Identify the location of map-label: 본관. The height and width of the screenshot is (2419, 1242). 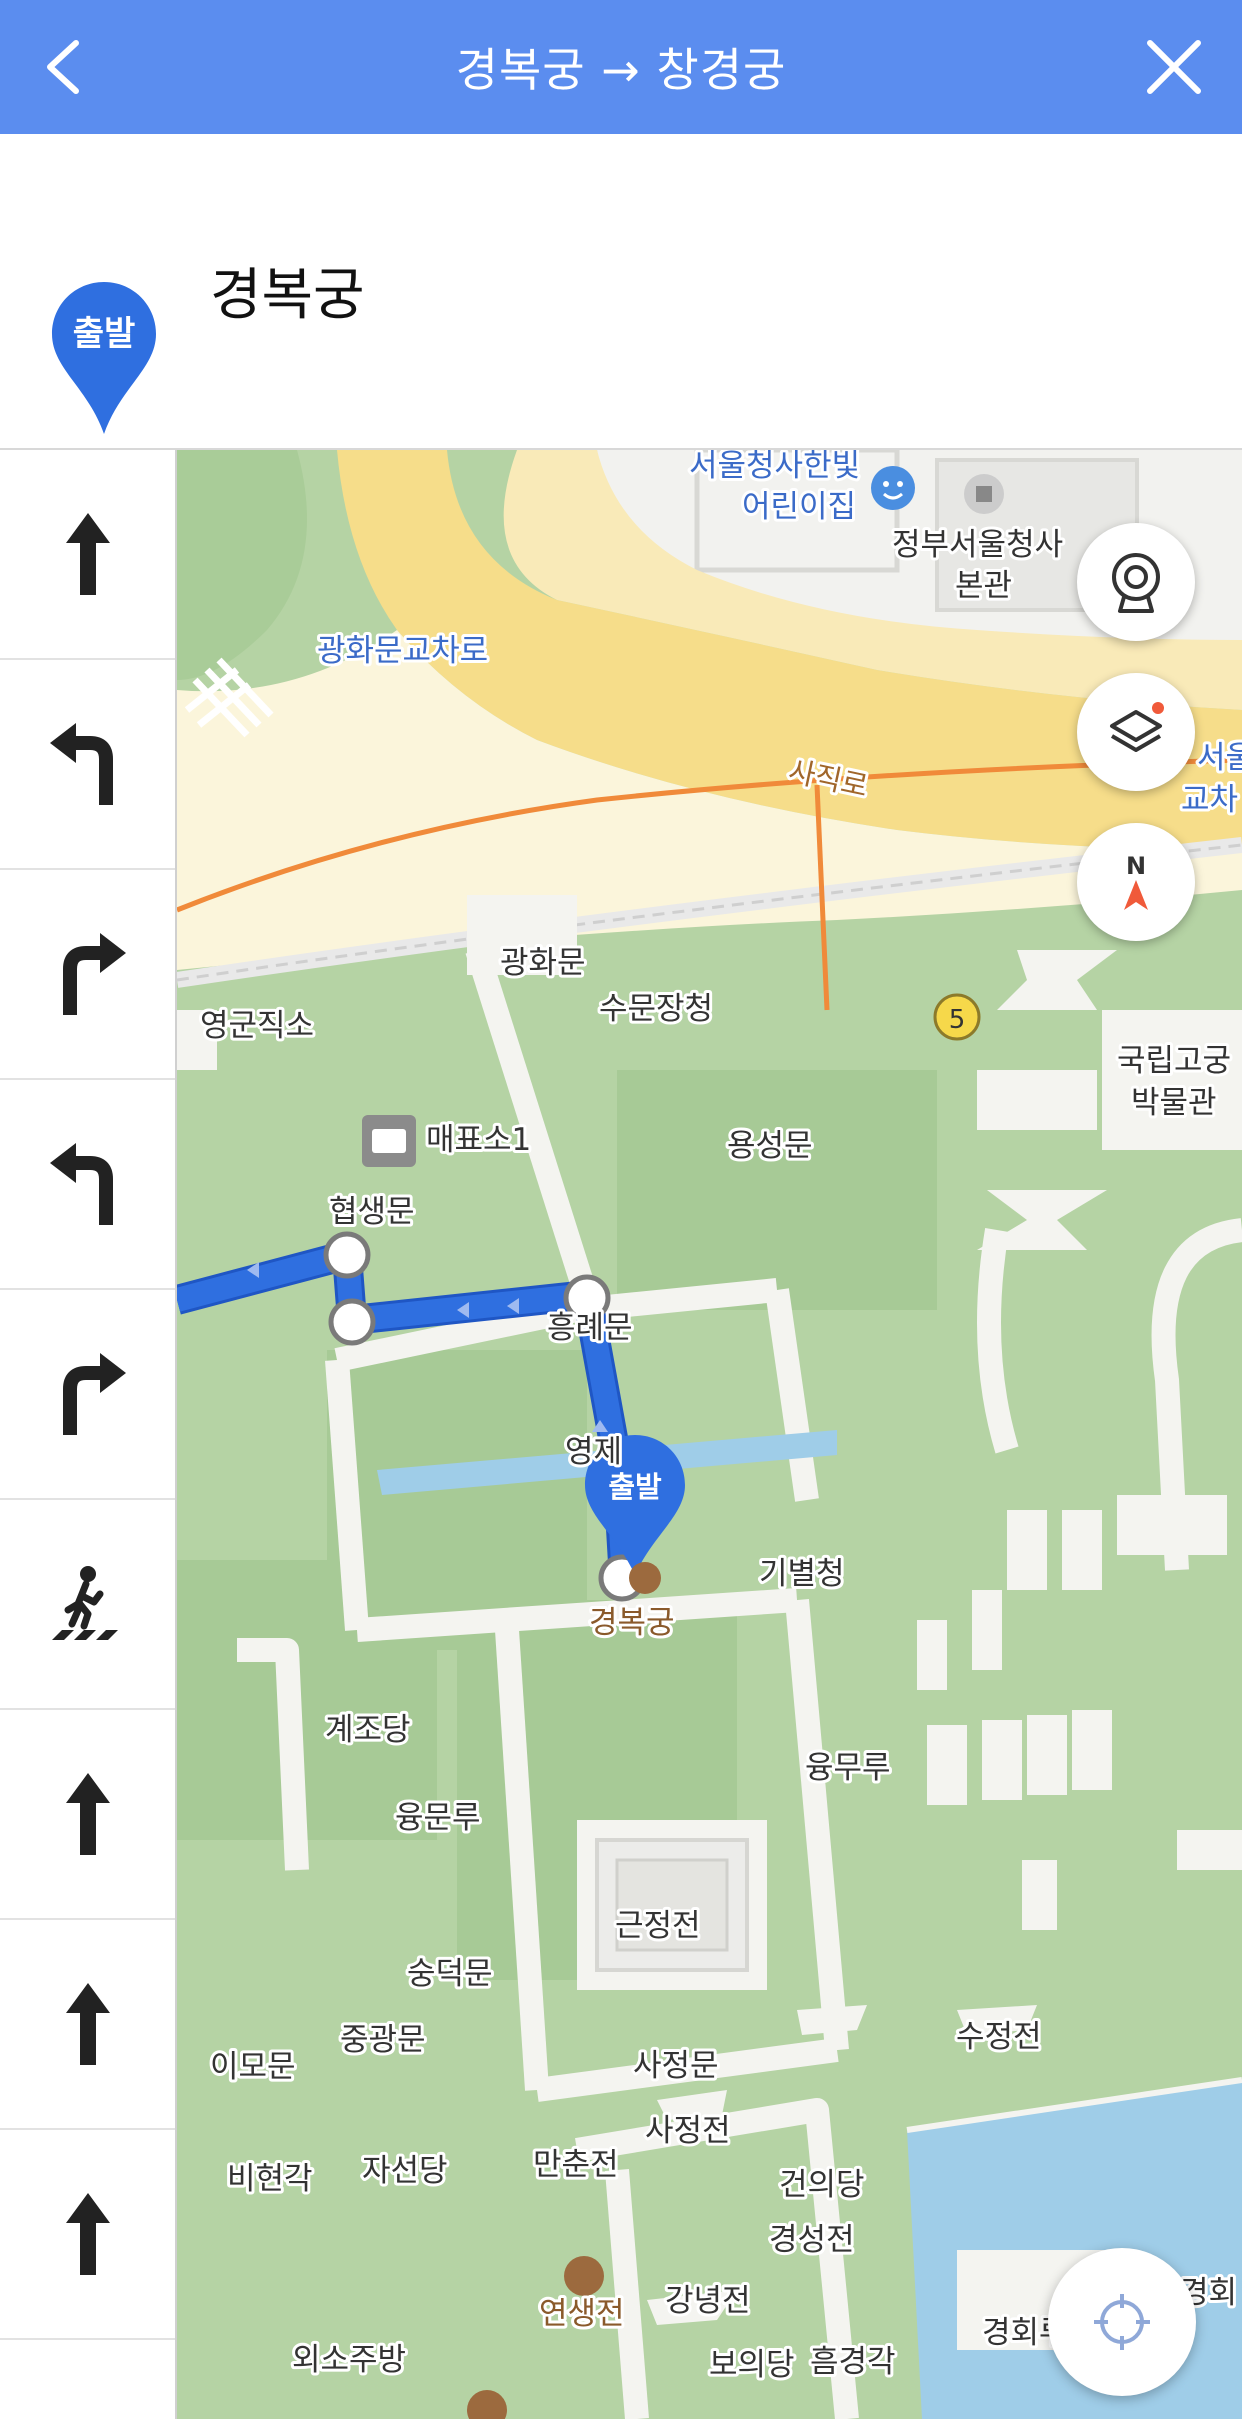
(983, 586).